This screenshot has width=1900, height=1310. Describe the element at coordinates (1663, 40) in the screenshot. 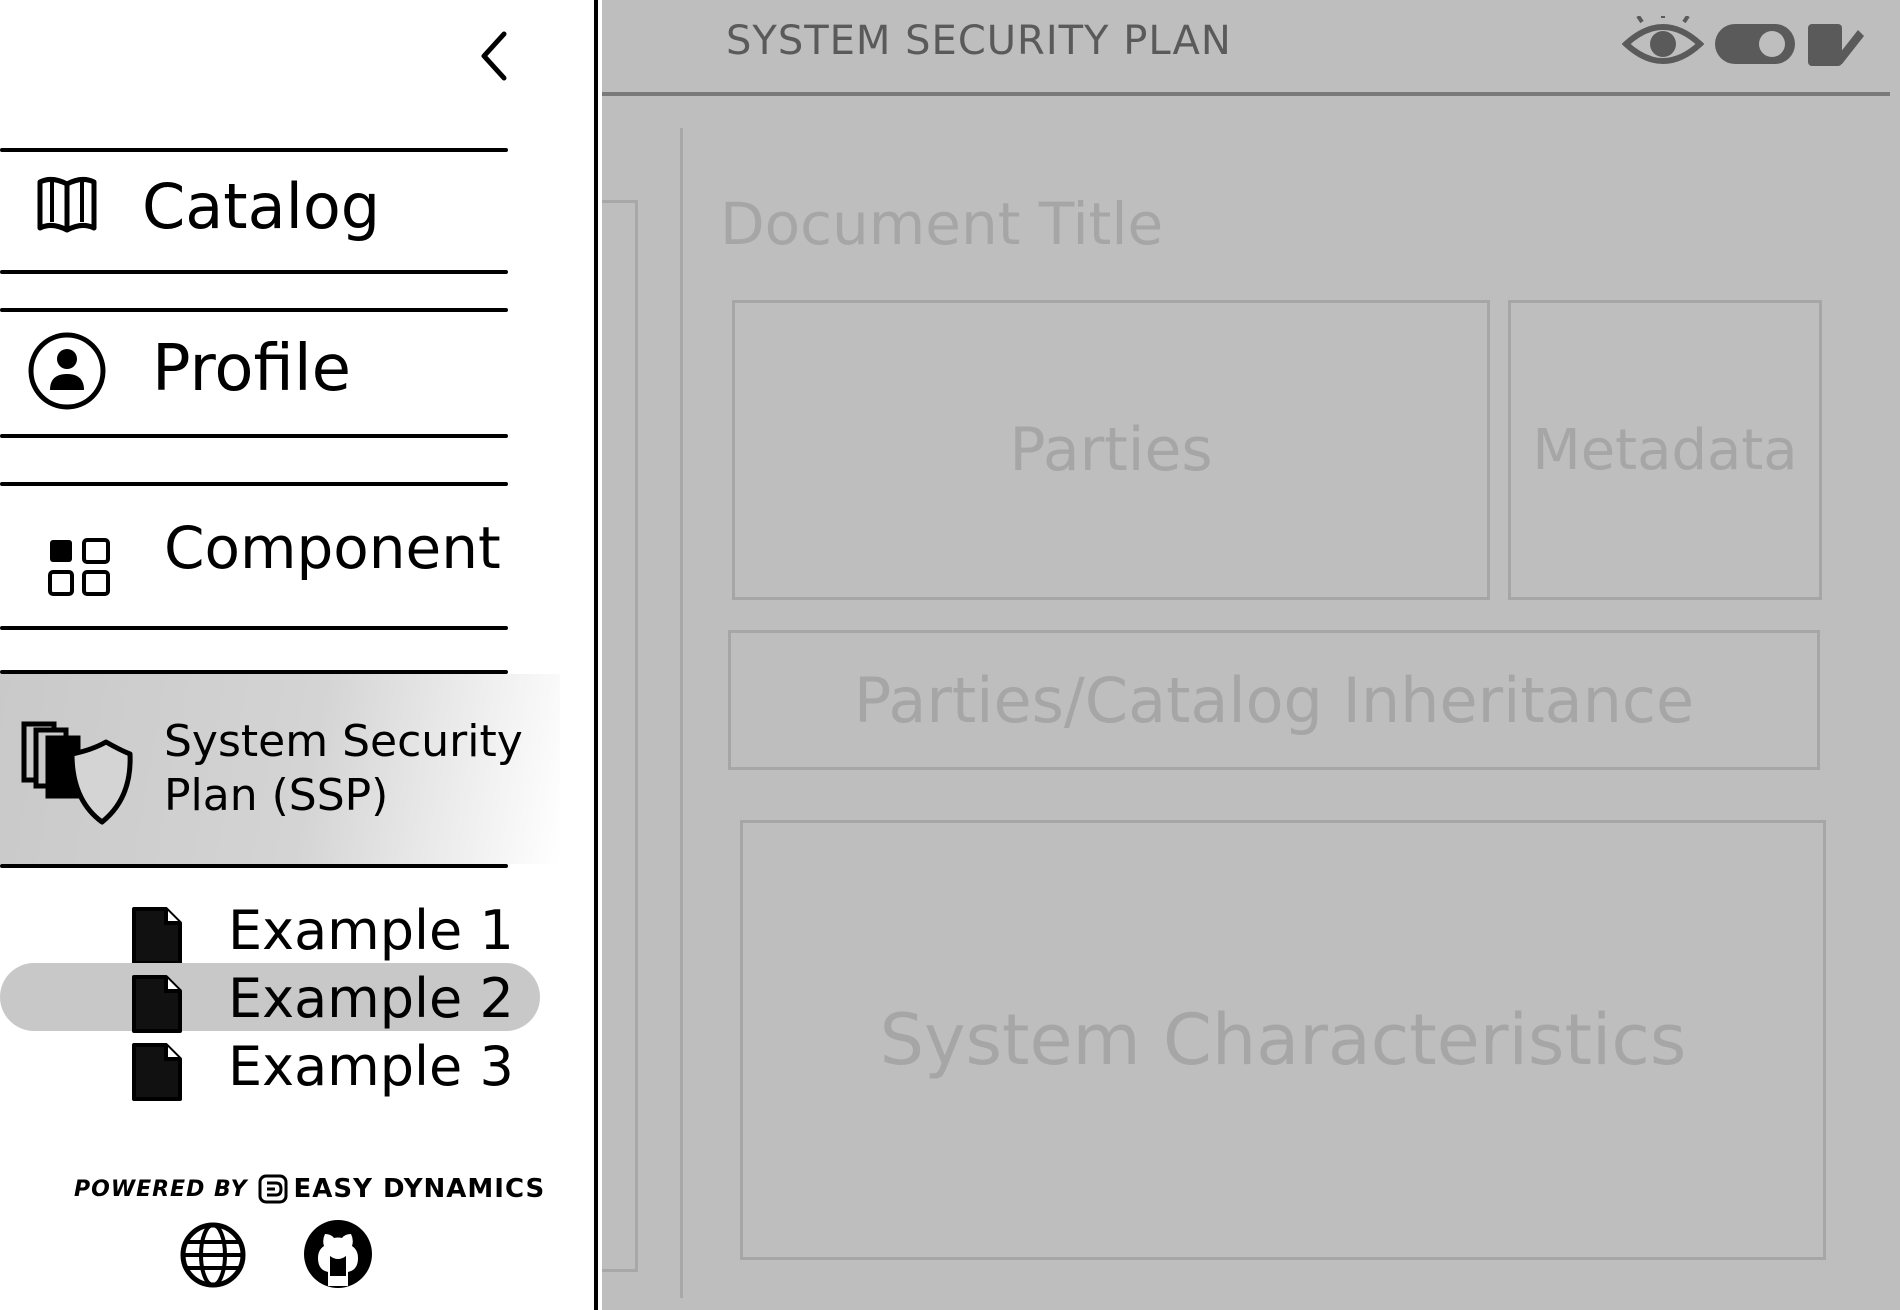

I see `eye-icon` at that location.